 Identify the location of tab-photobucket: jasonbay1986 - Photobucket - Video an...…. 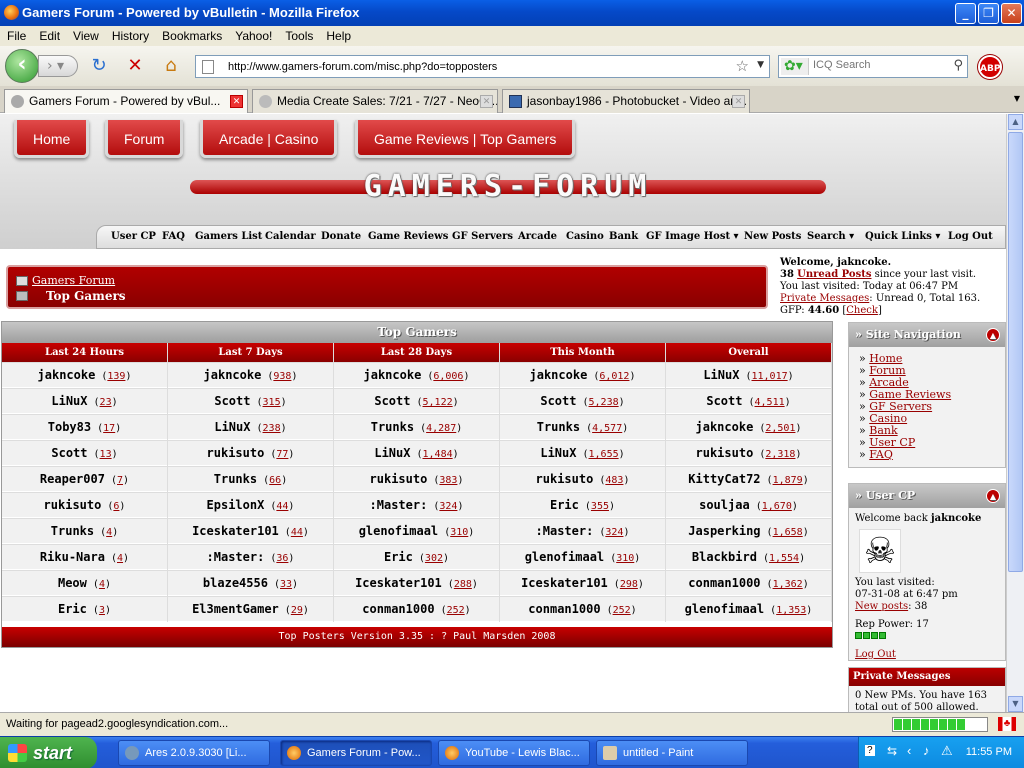
(626, 101).